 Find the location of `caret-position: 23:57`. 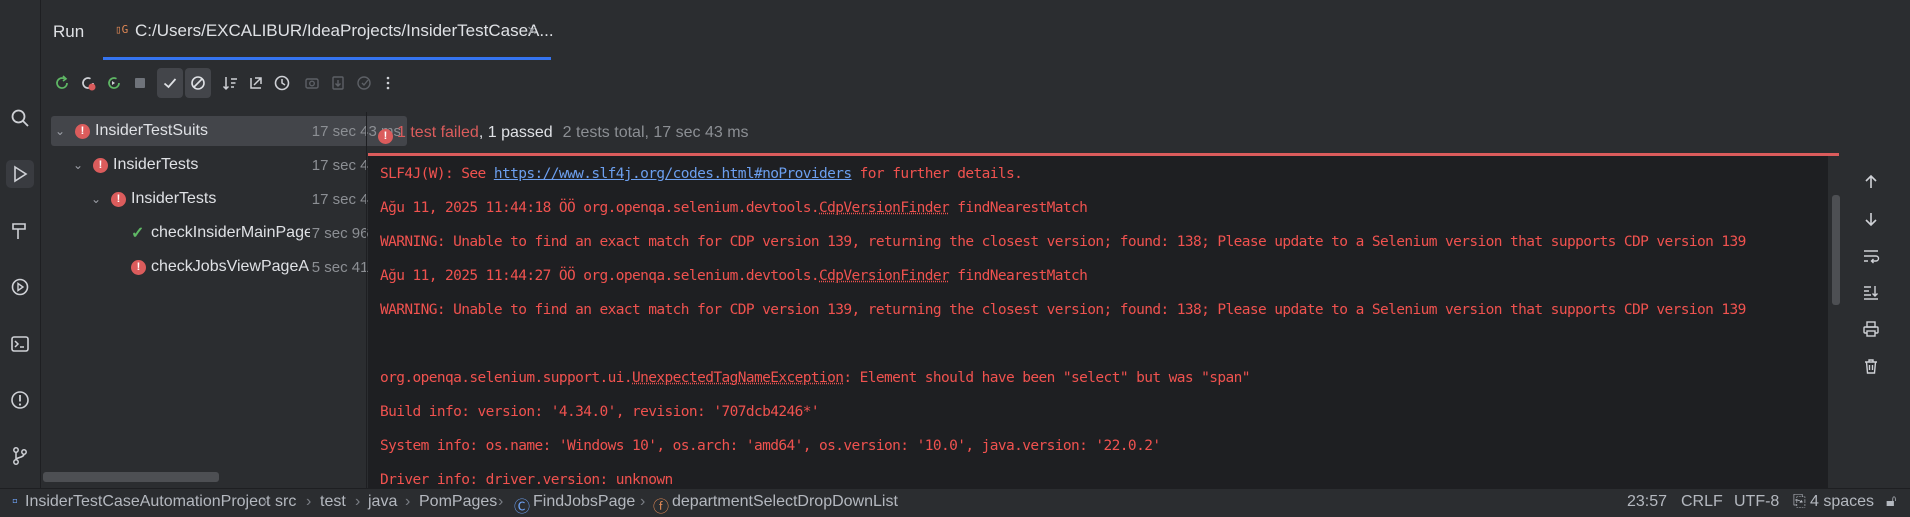

caret-position: 23:57 is located at coordinates (1647, 502).